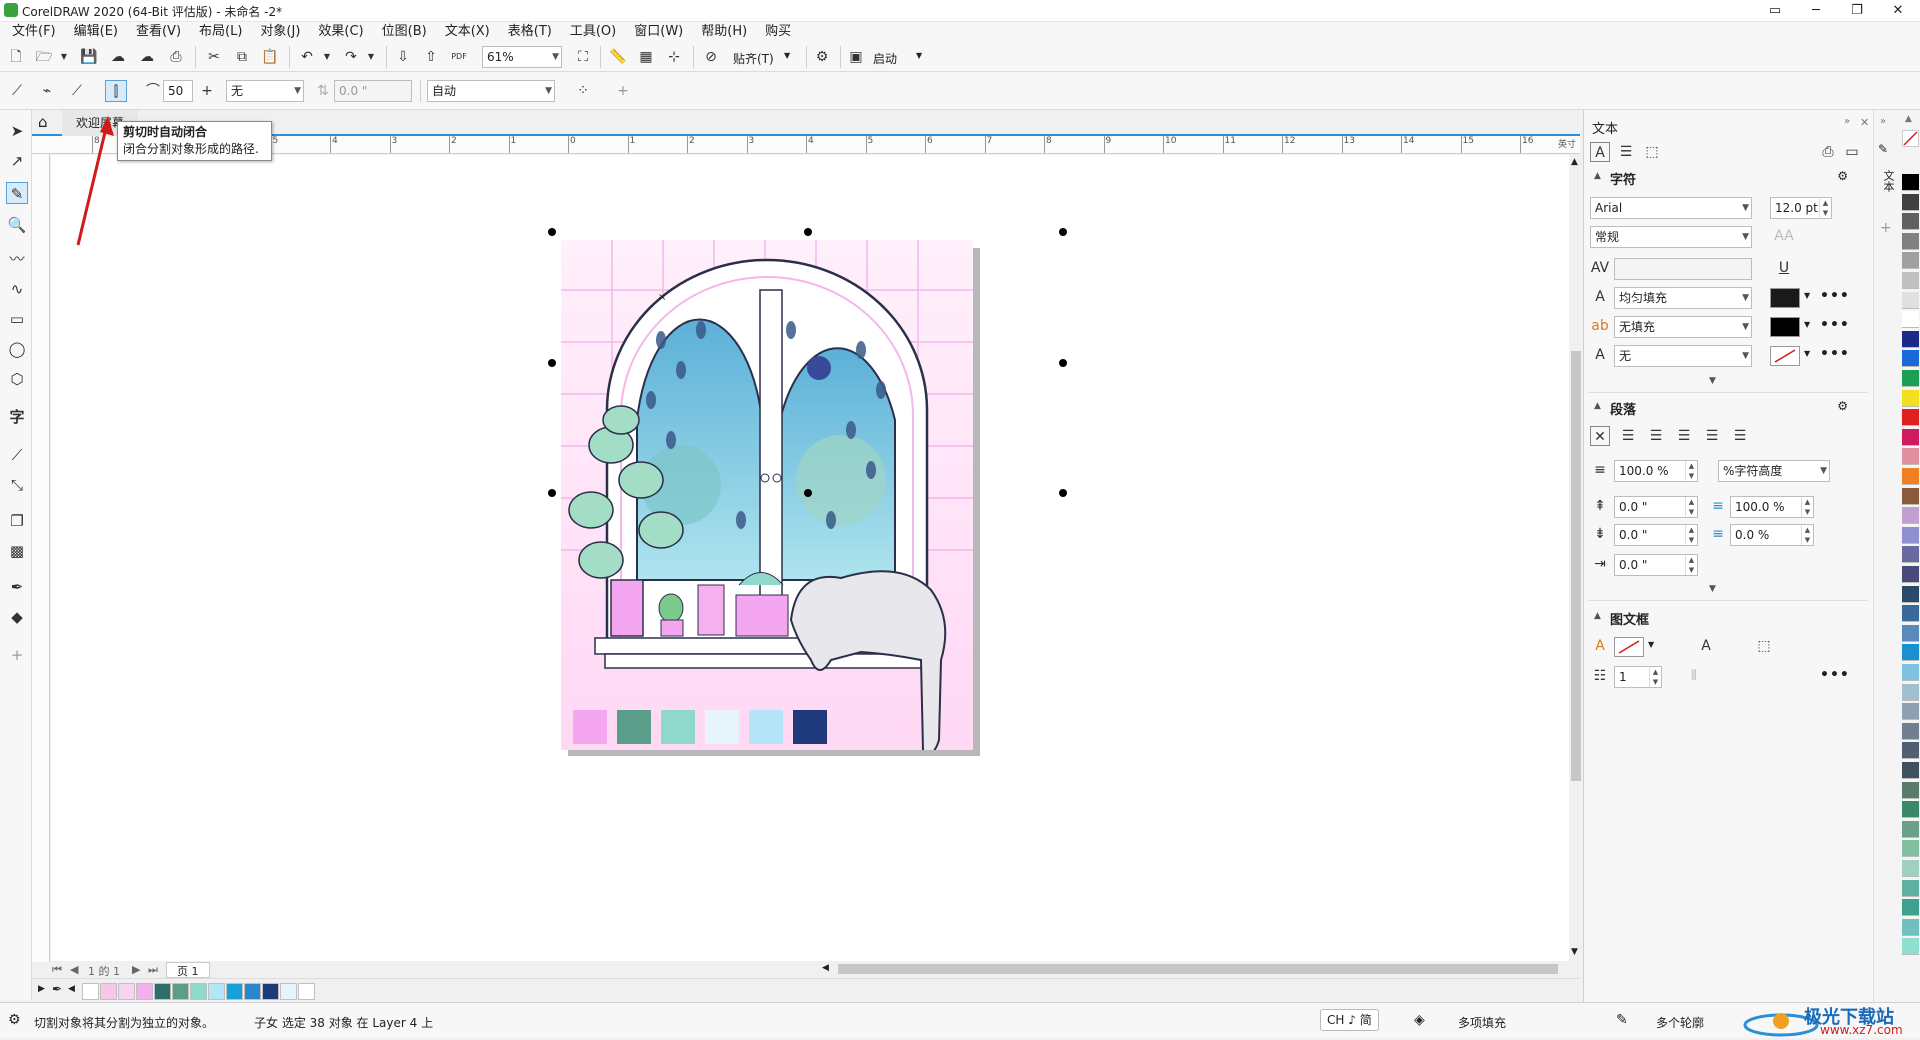  I want to click on rotation-center-icon: ×, so click(662, 297).